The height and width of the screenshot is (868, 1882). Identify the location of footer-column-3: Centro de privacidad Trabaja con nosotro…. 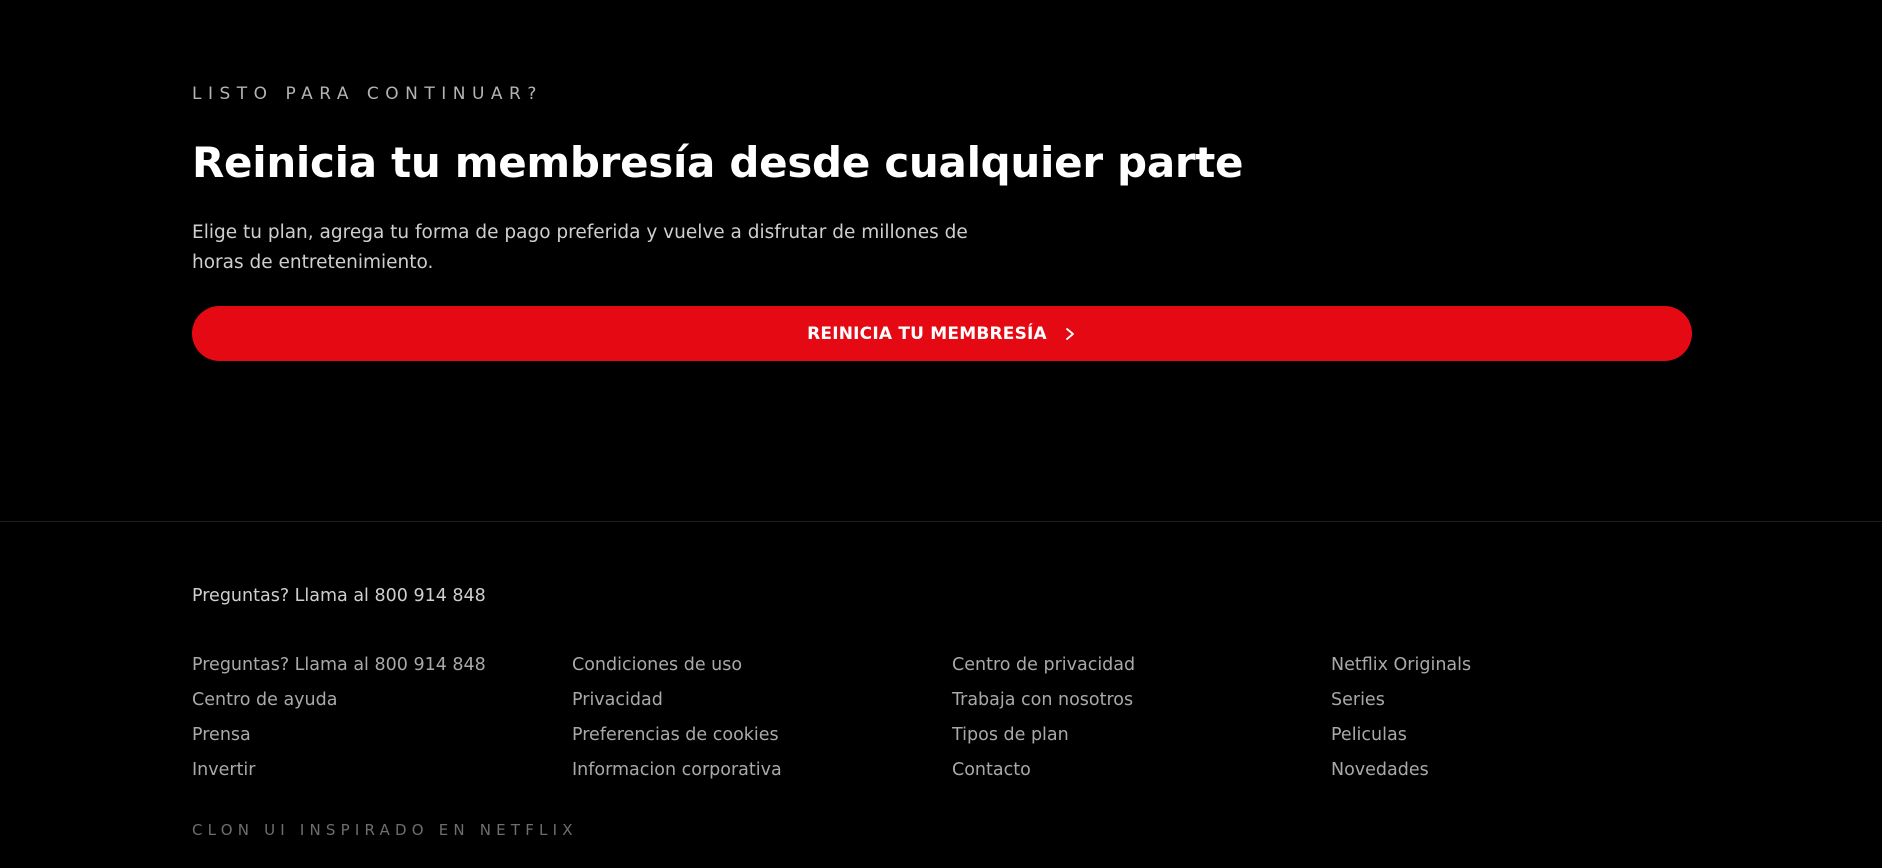
(1043, 718).